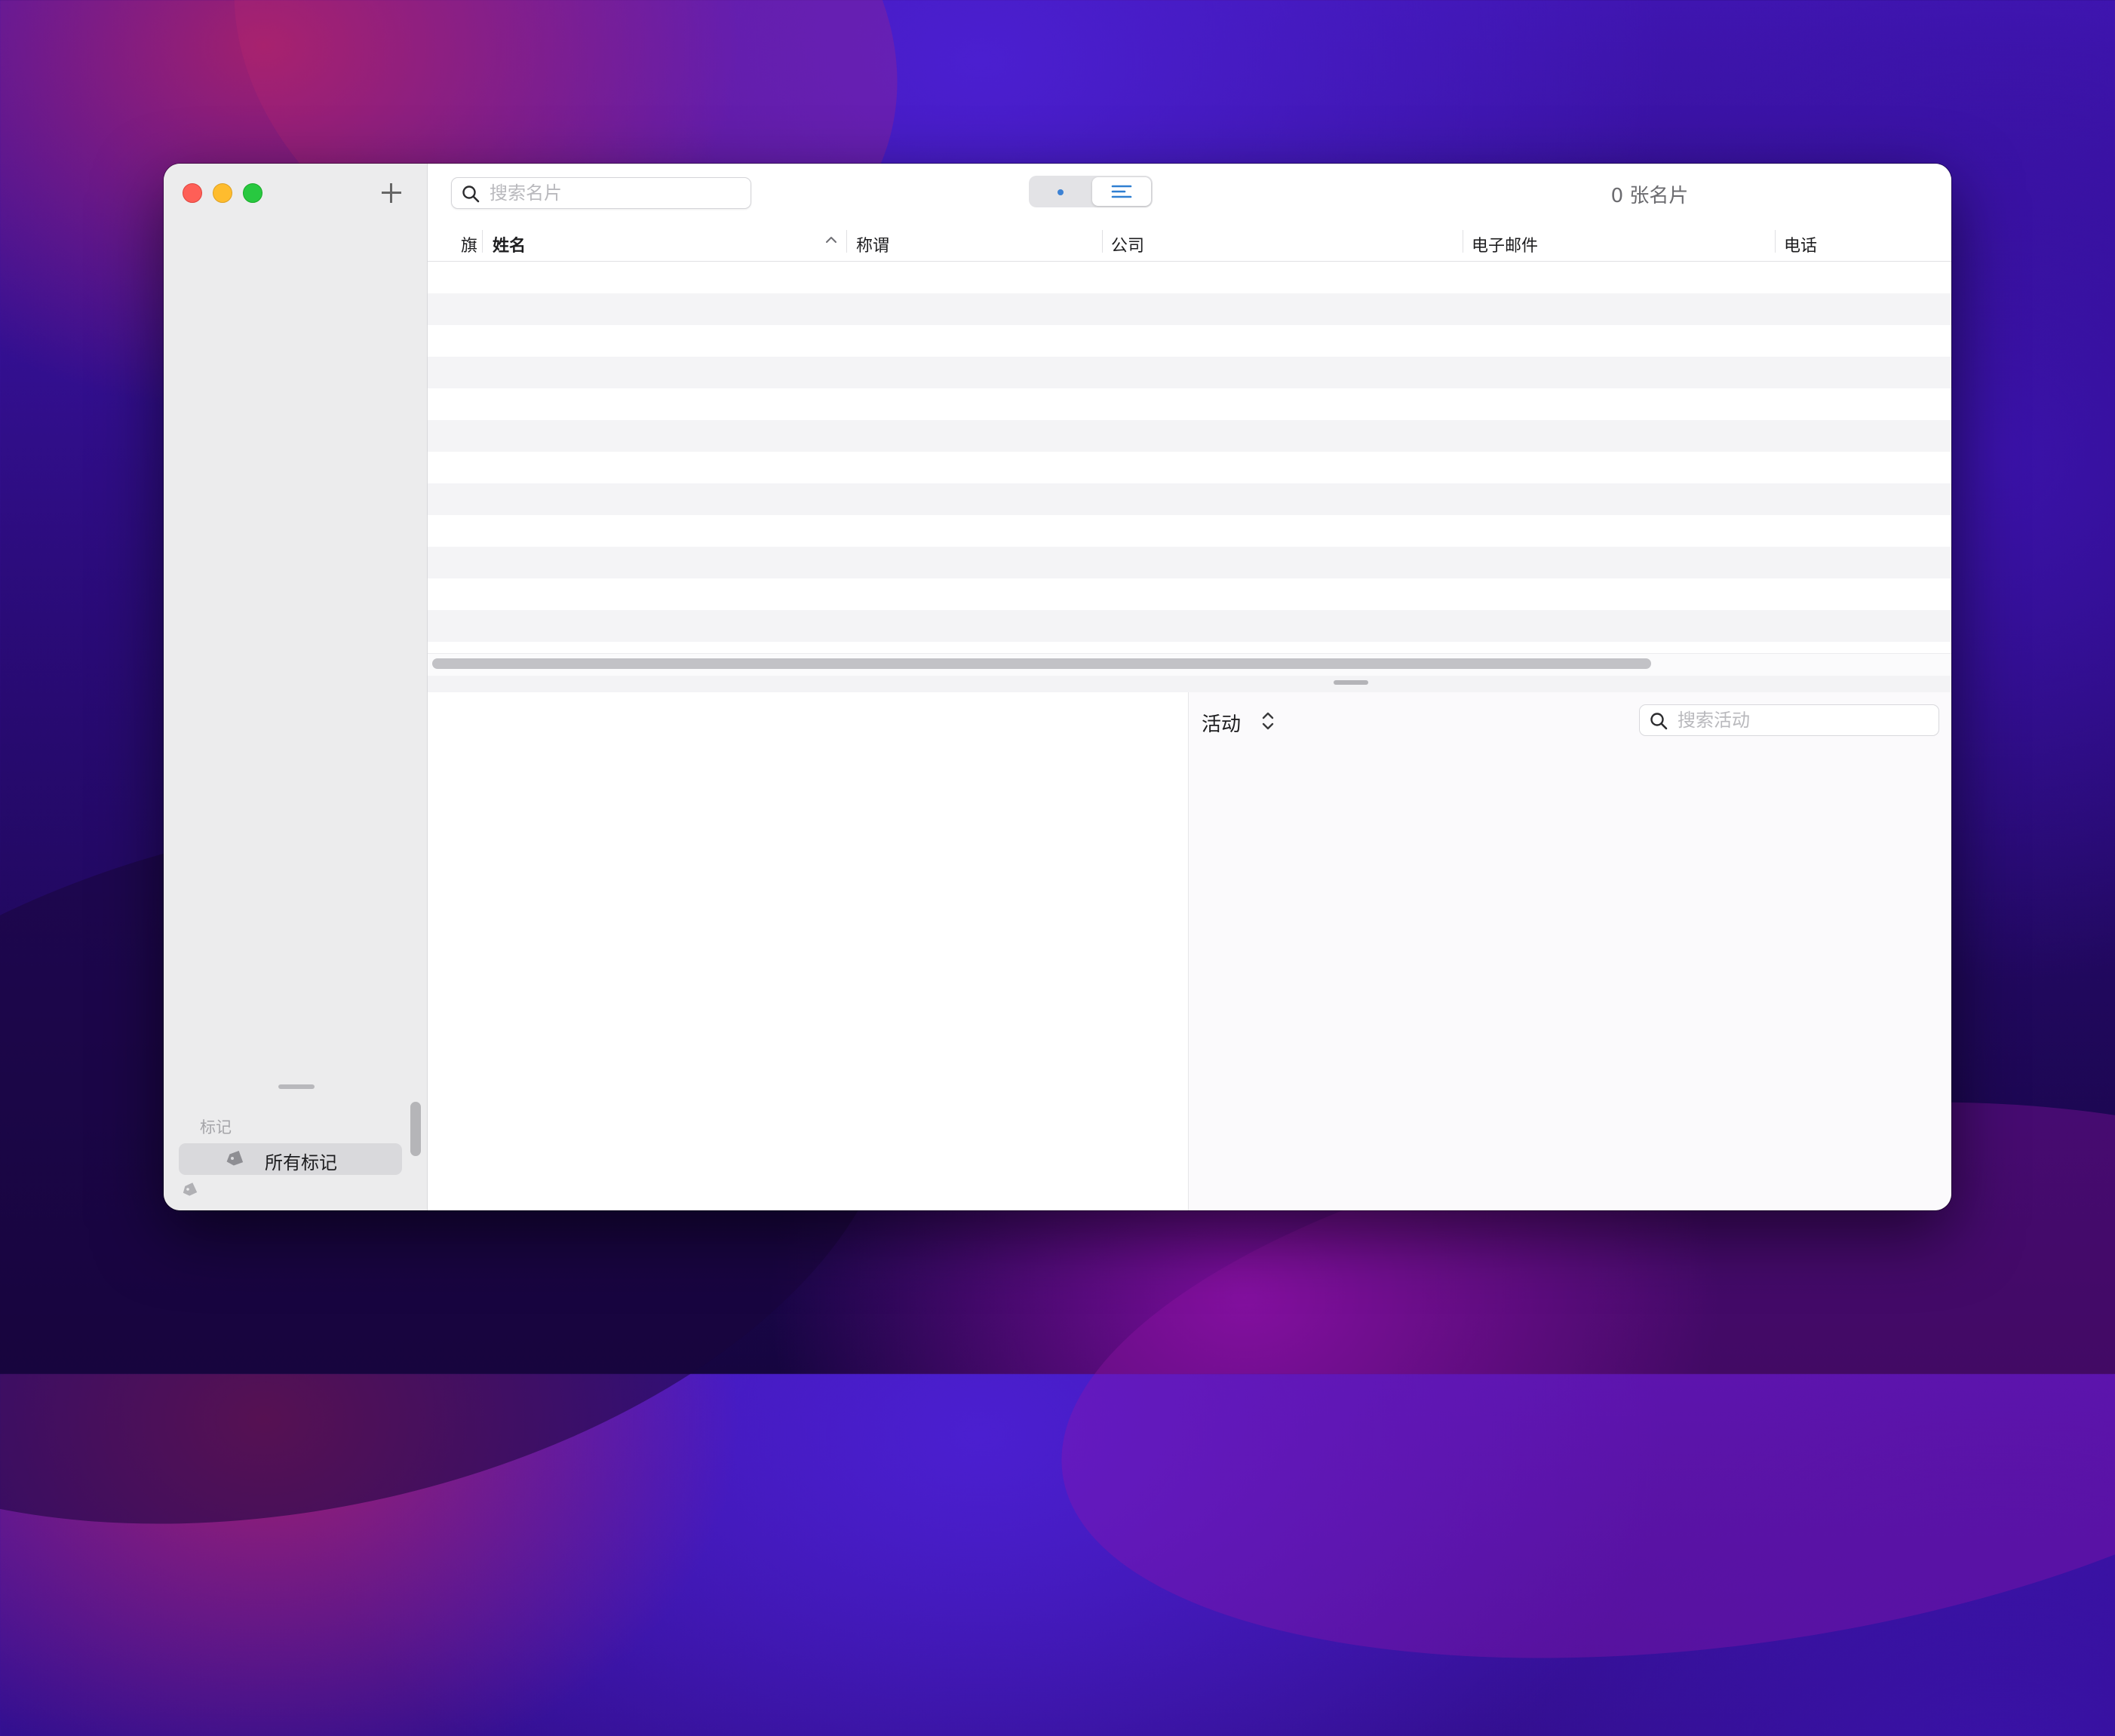 Image resolution: width=2115 pixels, height=1736 pixels. What do you see at coordinates (391, 192) in the screenshot?
I see `add-card-button` at bounding box center [391, 192].